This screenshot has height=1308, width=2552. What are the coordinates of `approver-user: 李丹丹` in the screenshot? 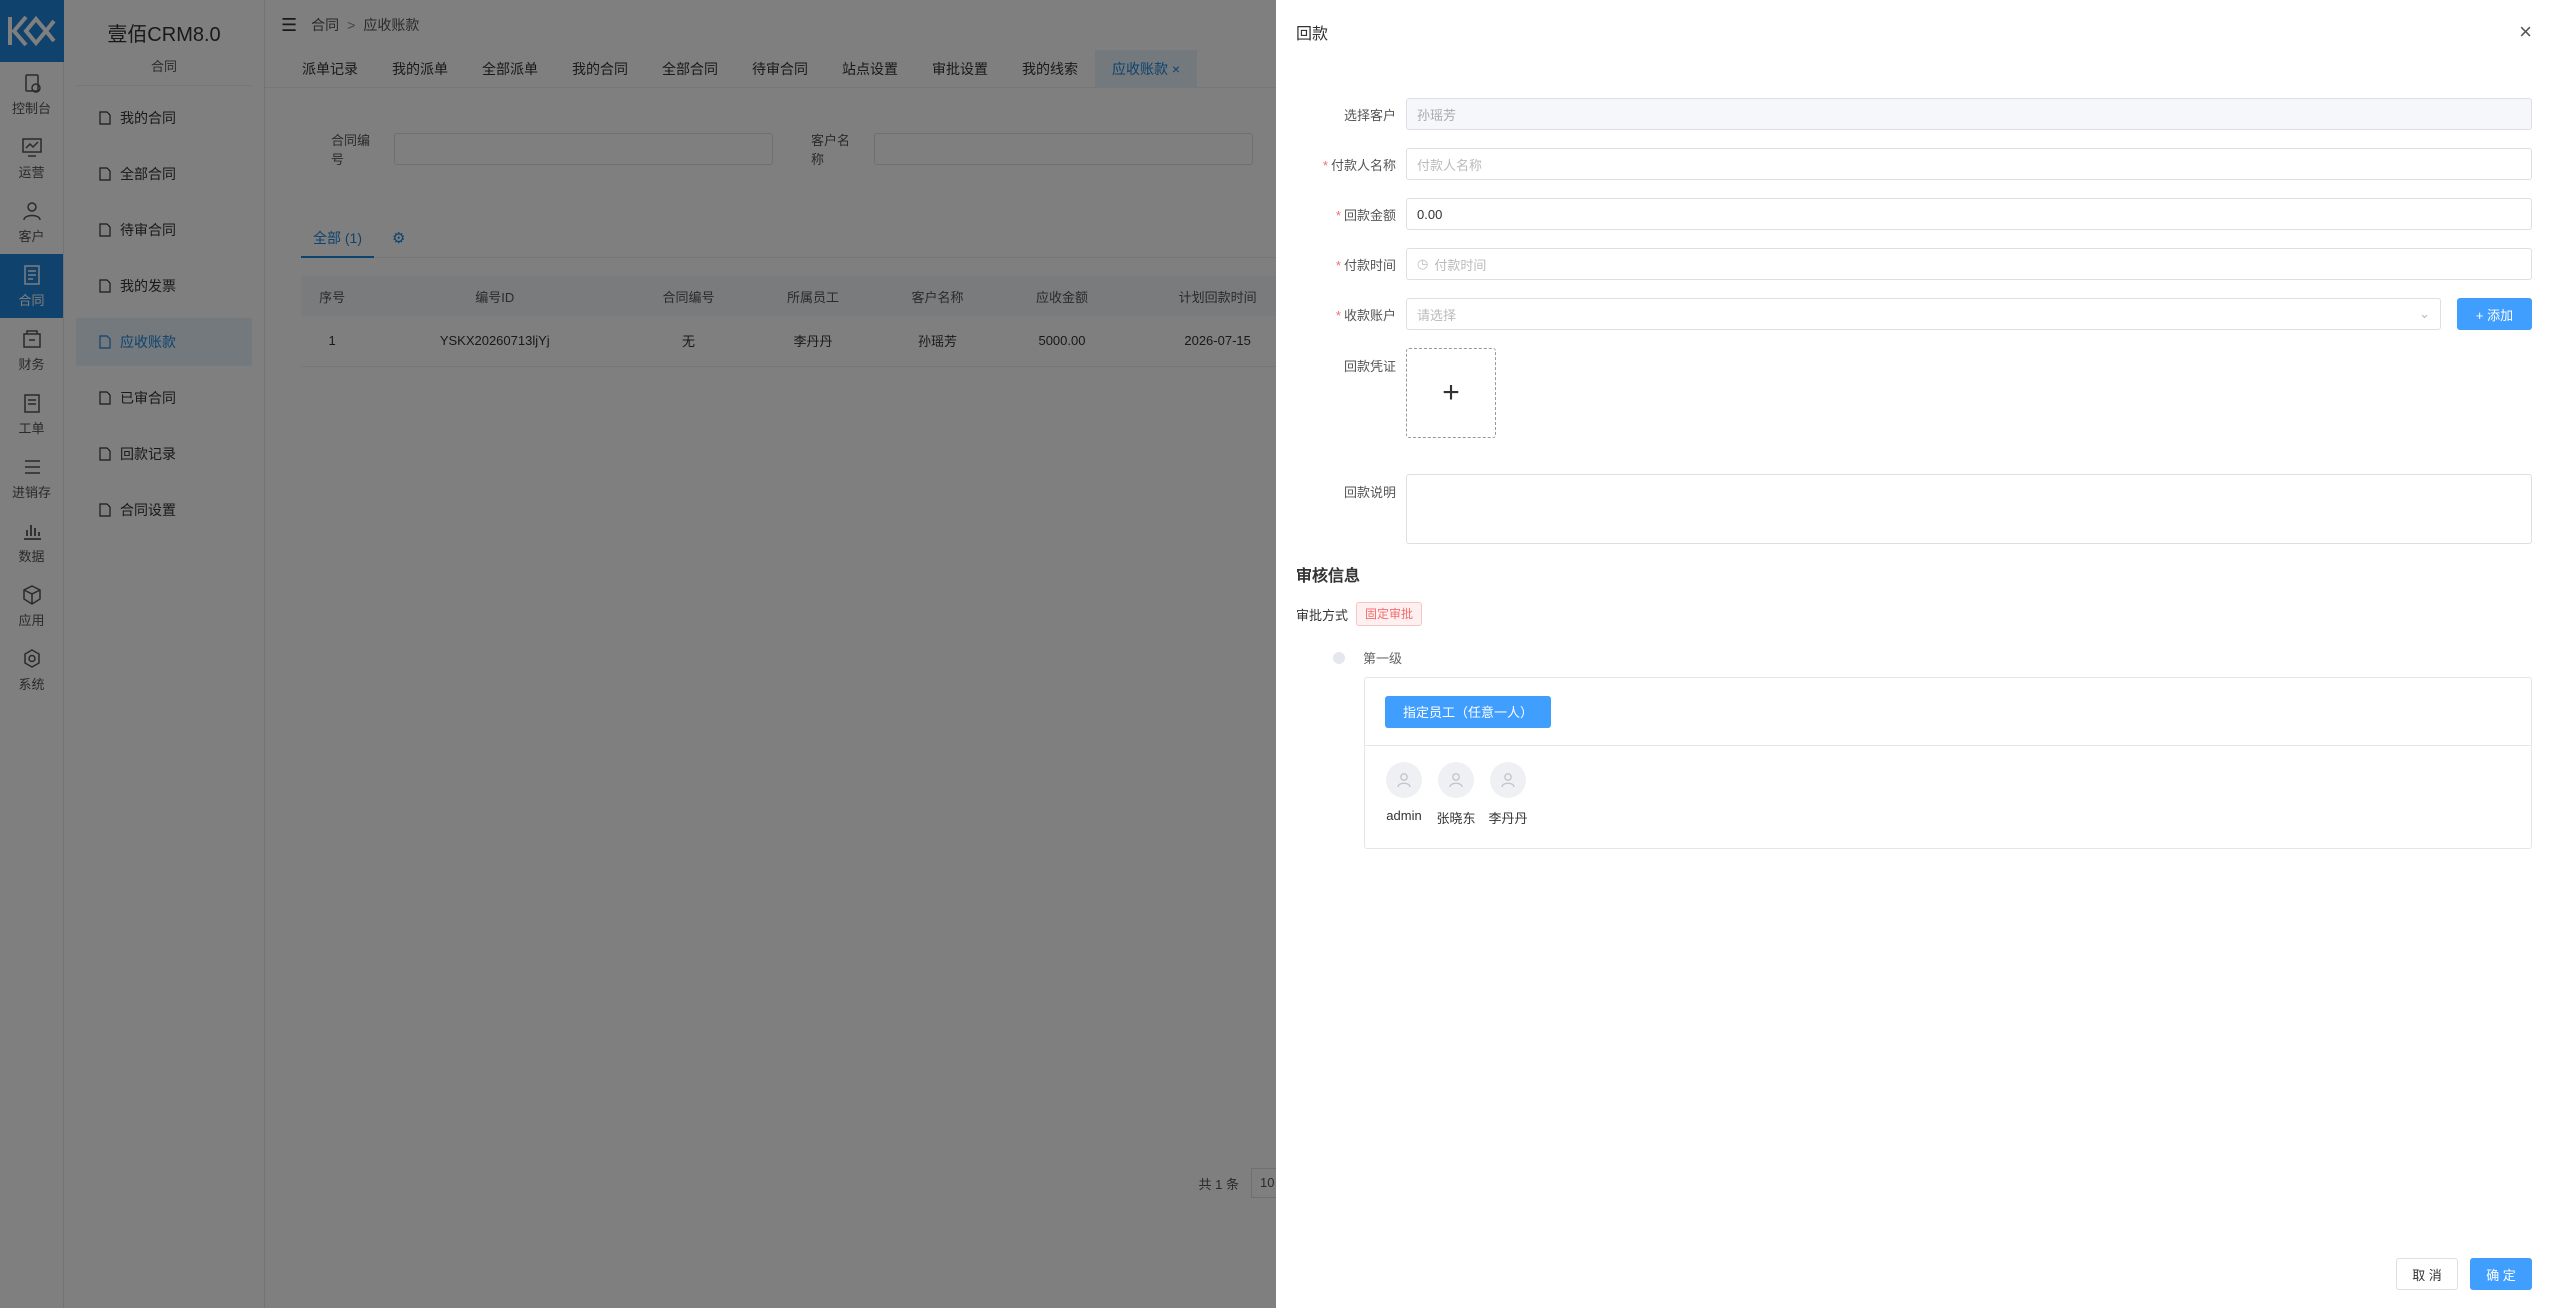 It's located at (1508, 794).